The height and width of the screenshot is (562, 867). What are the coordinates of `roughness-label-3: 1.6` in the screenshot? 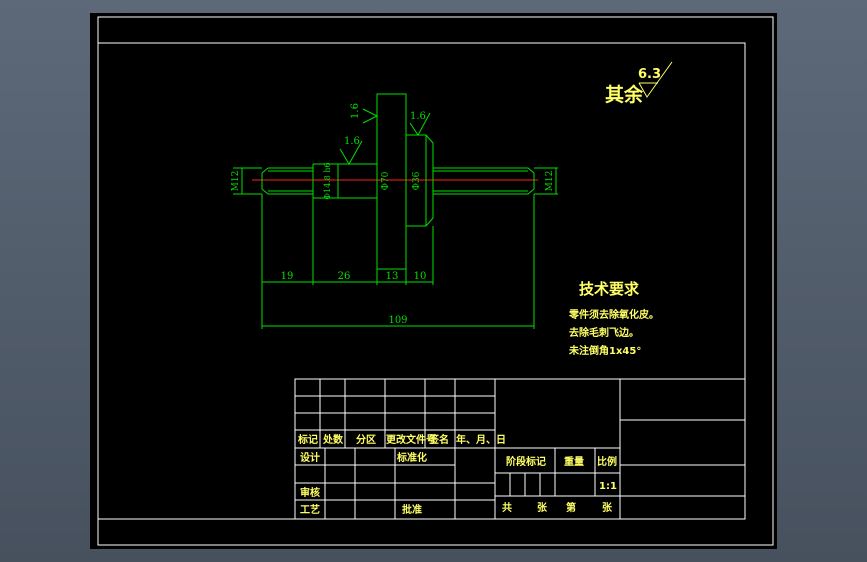 It's located at (418, 116).